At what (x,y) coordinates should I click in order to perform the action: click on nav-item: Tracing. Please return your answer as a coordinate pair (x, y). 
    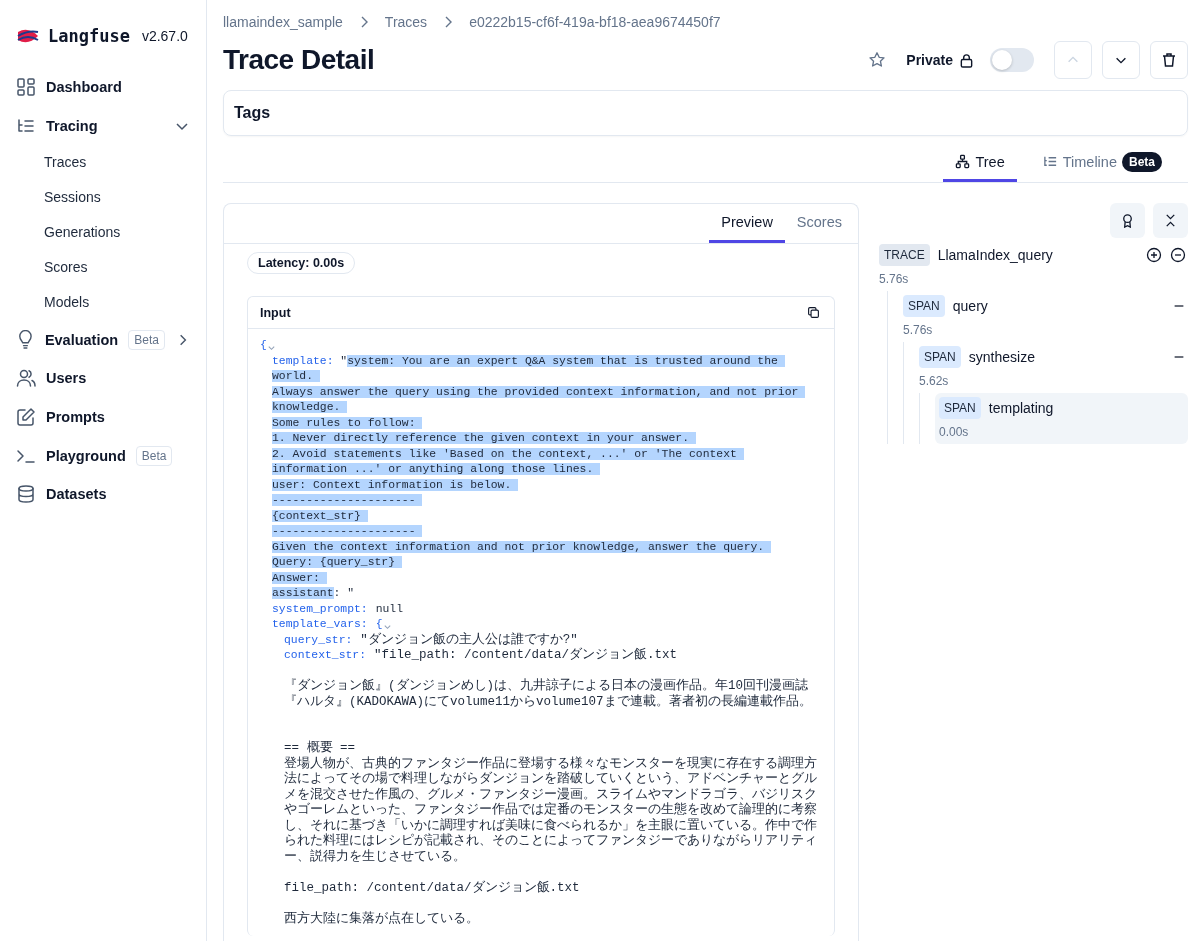
    Looking at the image, I should click on (111, 126).